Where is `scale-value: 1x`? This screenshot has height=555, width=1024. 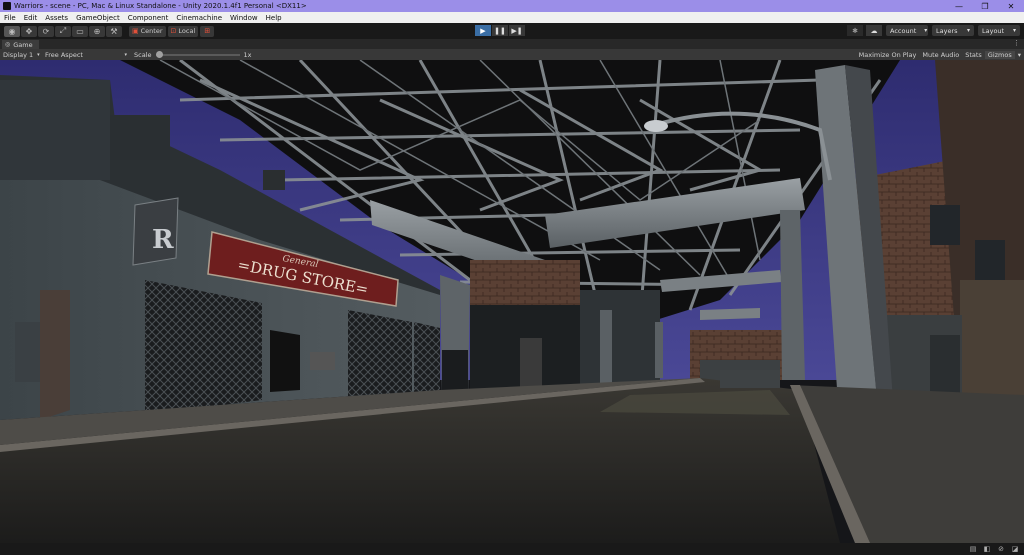
scale-value: 1x is located at coordinates (247, 54).